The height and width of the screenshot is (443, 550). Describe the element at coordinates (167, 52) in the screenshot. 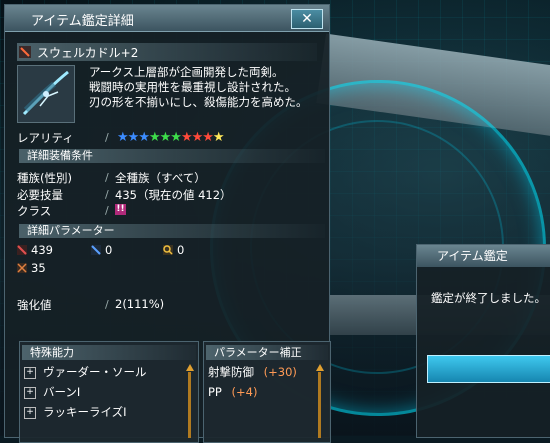

I see `item-name-row: スウェルカドル+2` at that location.